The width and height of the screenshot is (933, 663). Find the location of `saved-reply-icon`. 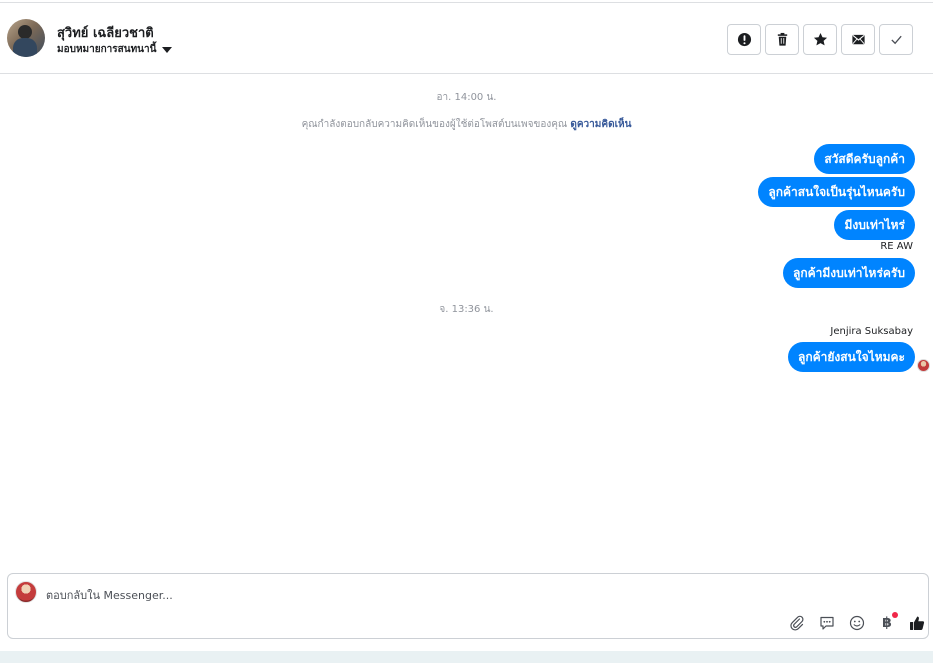

saved-reply-icon is located at coordinates (827, 623).